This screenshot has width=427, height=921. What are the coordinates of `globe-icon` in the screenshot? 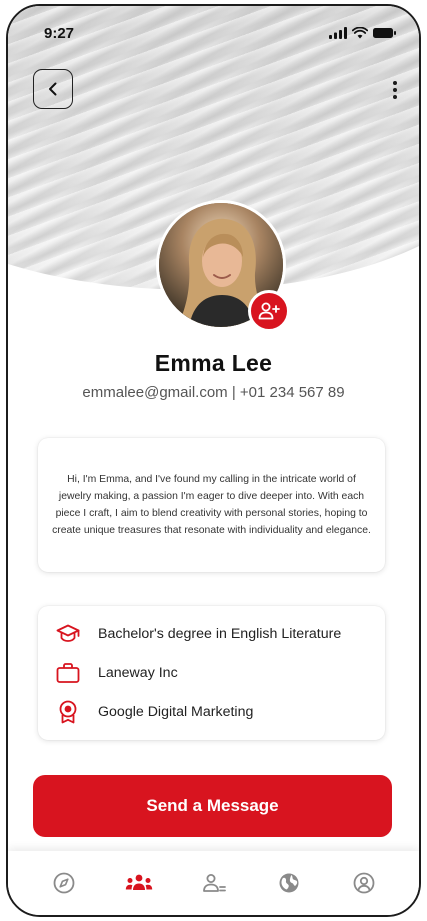 It's located at (288, 883).